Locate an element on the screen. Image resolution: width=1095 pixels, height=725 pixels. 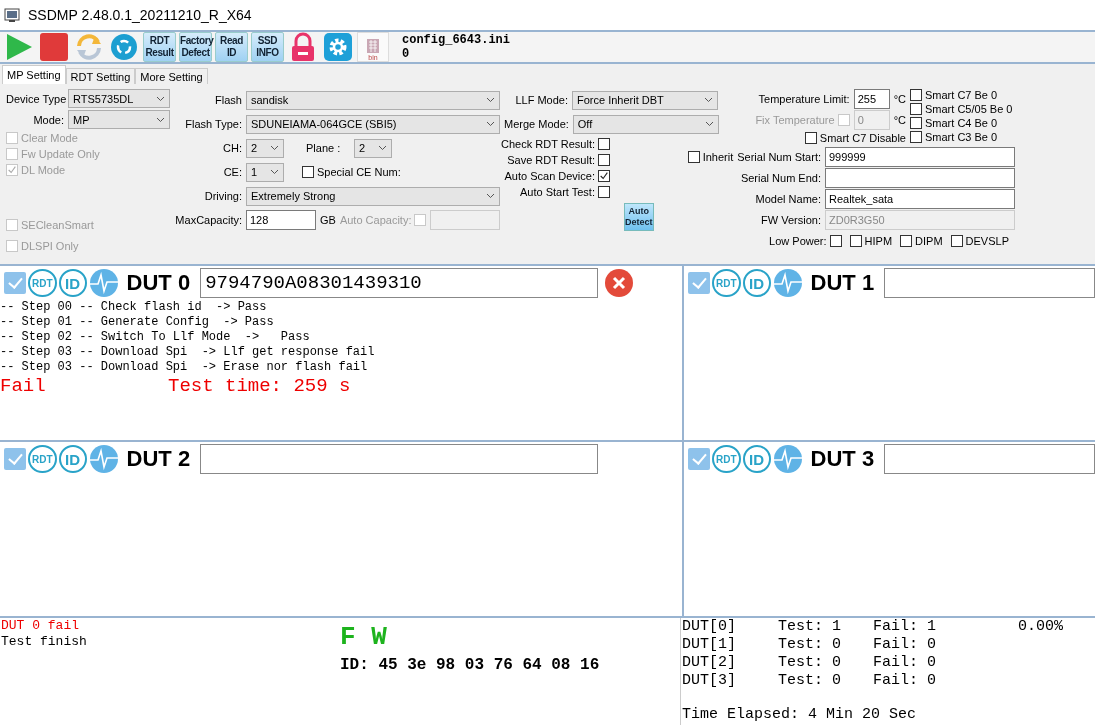
field-label: Plane : is located at coordinates (324, 148).